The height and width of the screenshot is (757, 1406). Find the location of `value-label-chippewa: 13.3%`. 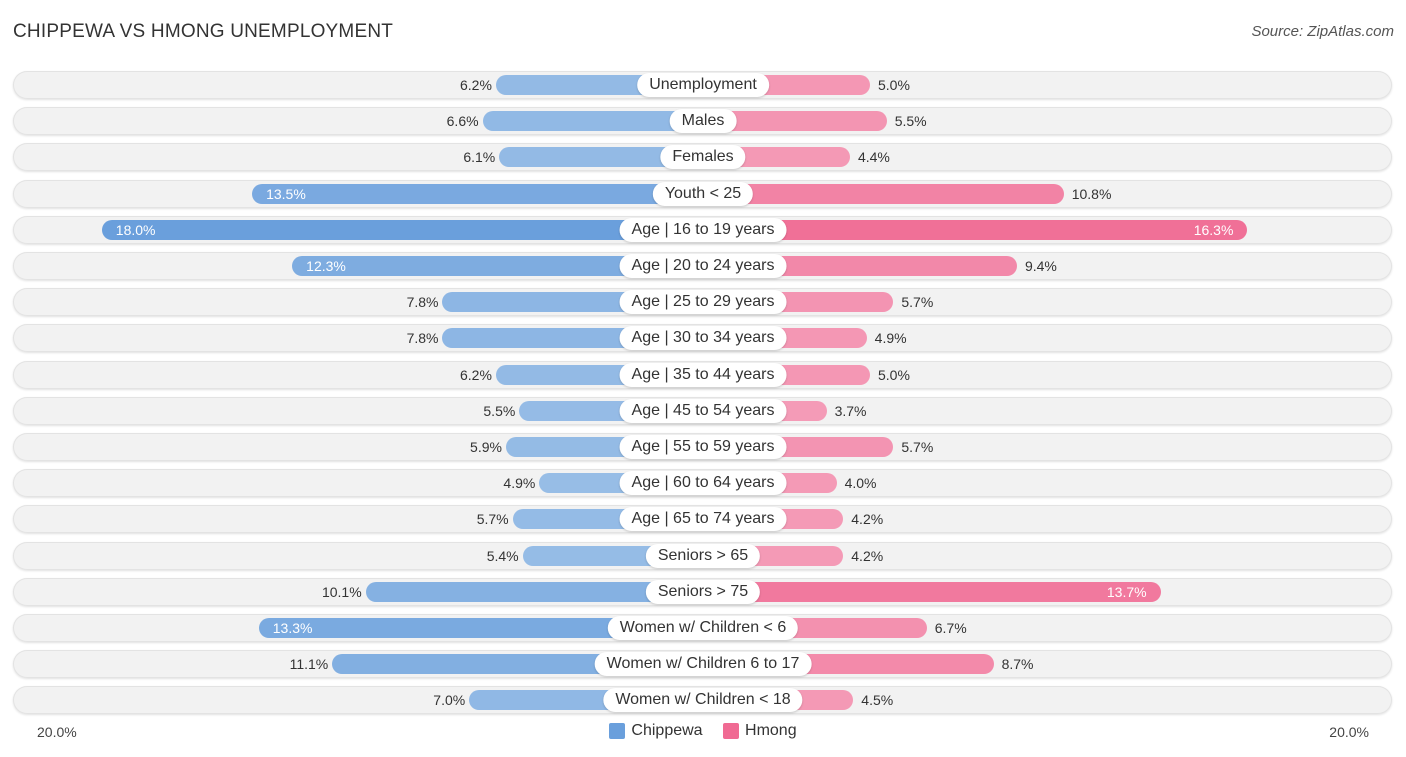

value-label-chippewa: 13.3% is located at coordinates (292, 628).